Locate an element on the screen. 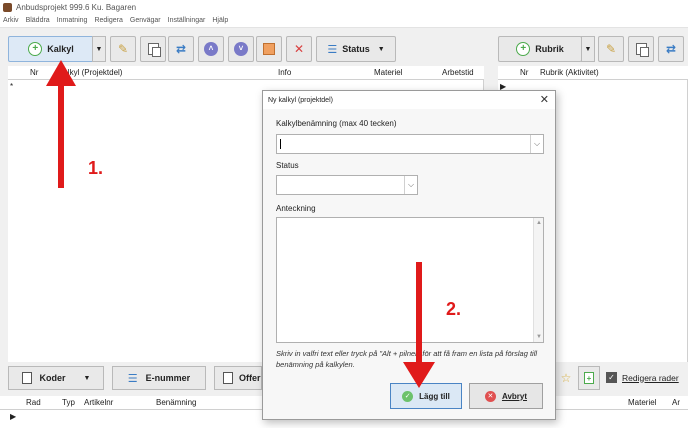 Image resolution: width=688 pixels, height=428 pixels. note-button is located at coordinates (269, 49).